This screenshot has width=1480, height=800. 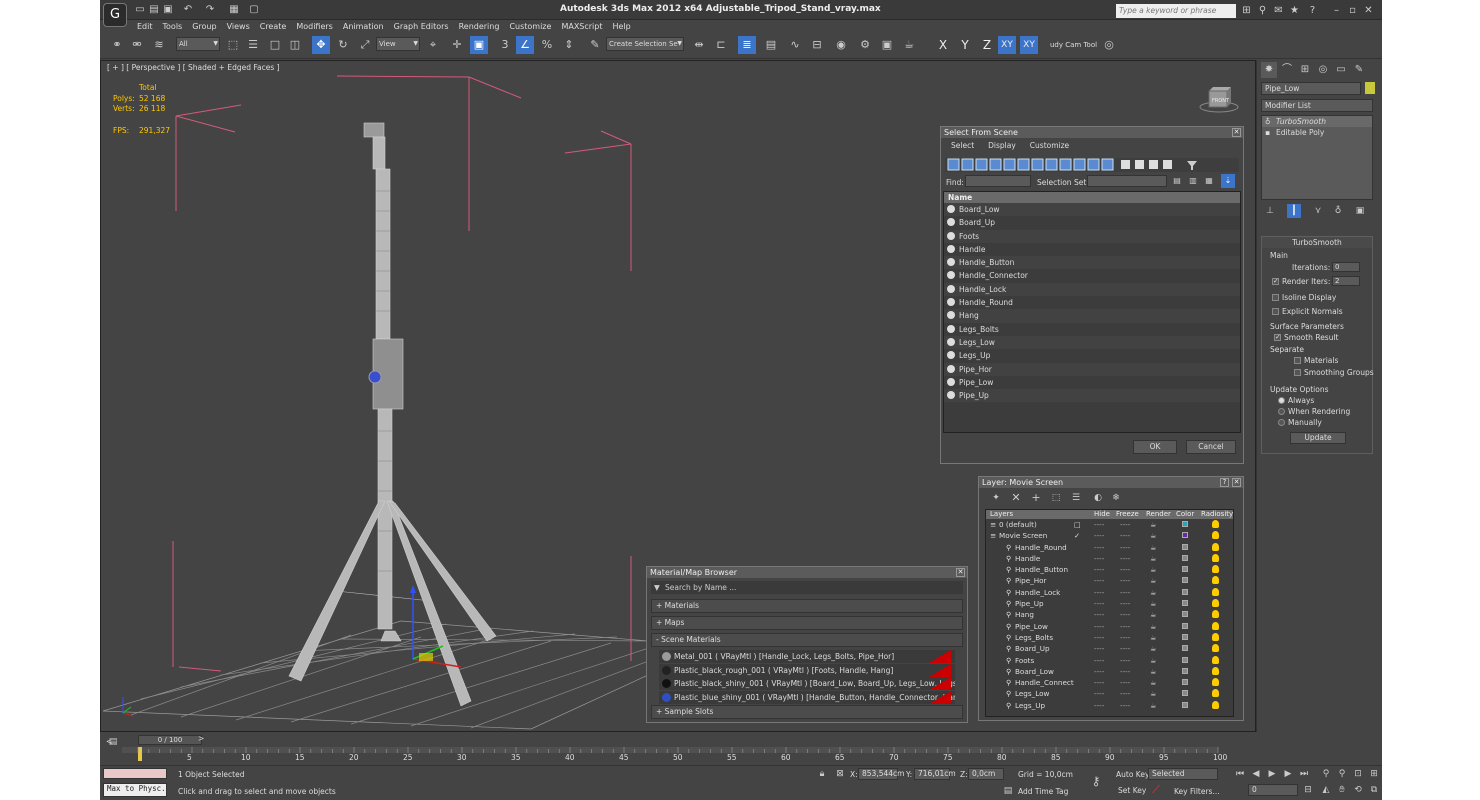 I want to click on delete-layer-icon: ✕, so click(x=1016, y=498).